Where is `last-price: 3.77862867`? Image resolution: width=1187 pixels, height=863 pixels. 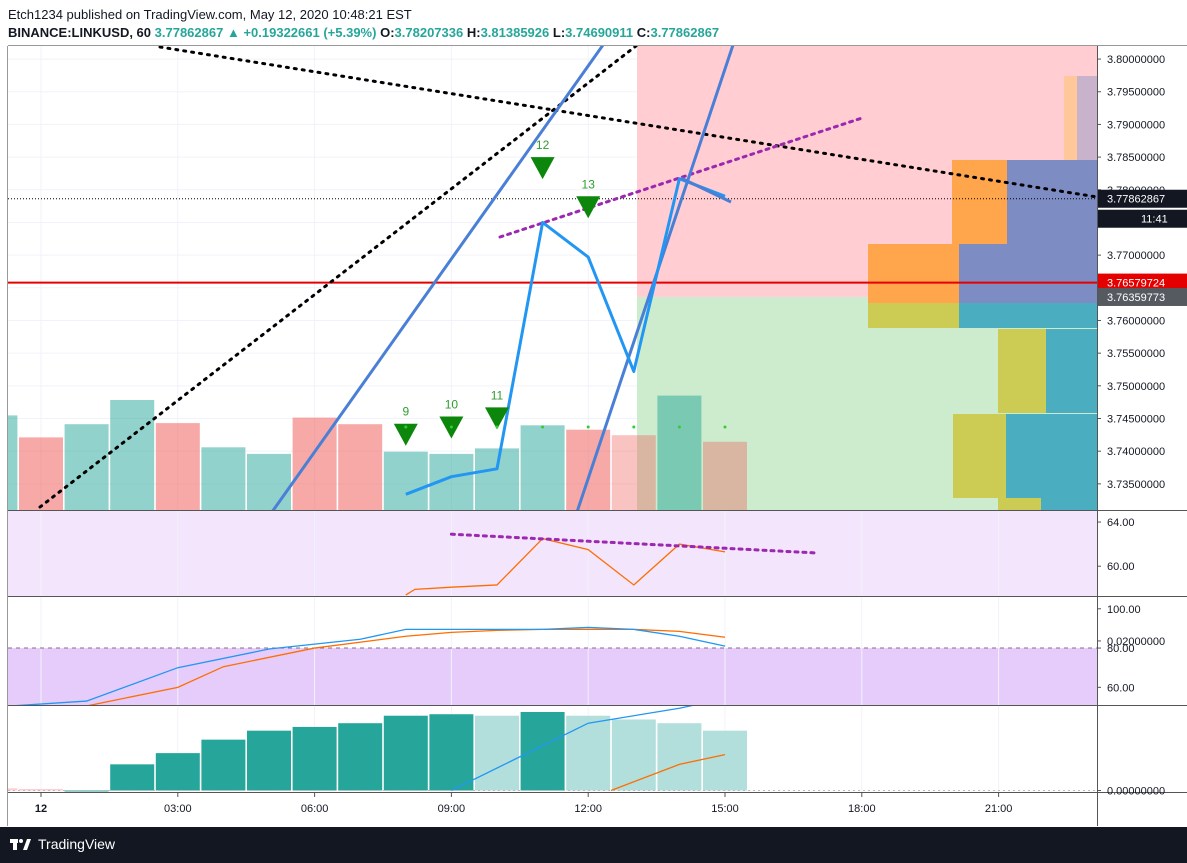 last-price: 3.77862867 is located at coordinates (189, 32).